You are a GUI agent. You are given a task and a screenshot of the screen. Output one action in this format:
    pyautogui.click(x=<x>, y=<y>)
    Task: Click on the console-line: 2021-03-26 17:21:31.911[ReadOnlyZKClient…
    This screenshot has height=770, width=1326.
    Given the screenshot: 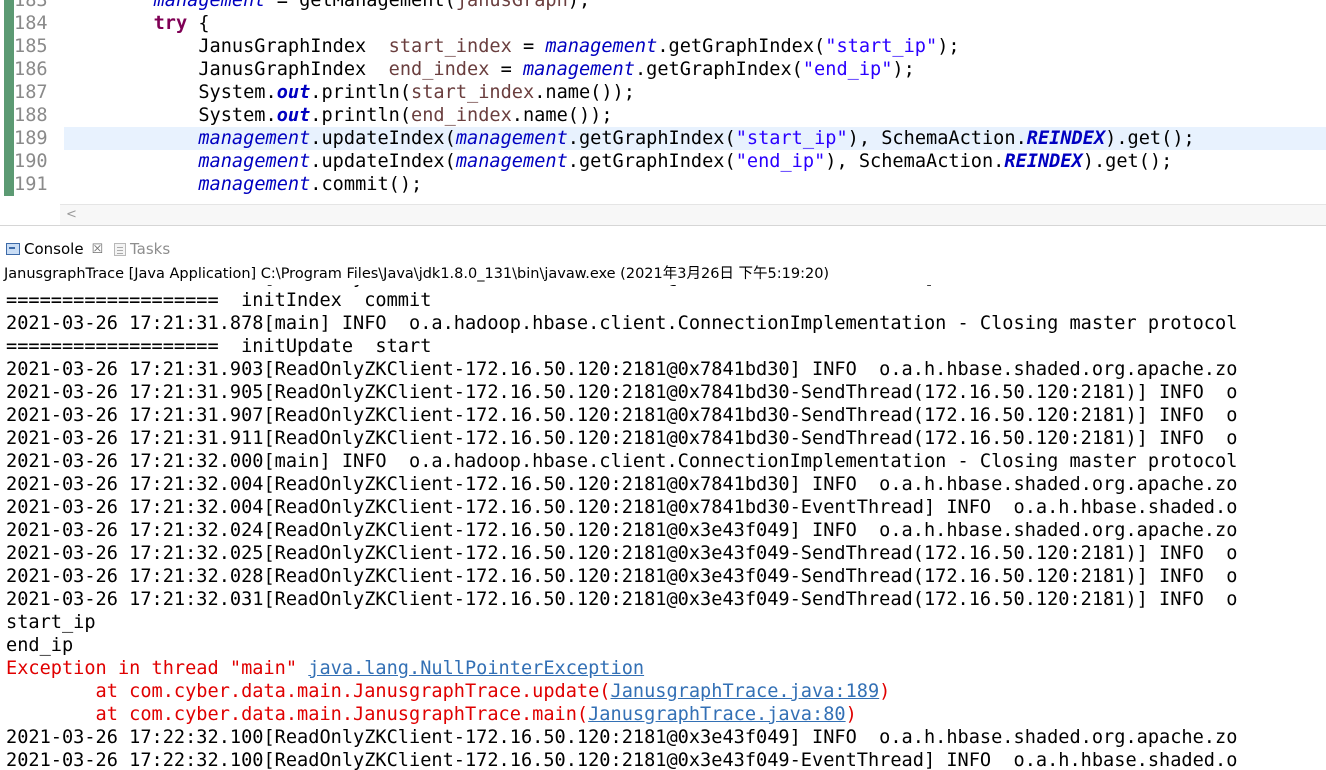 What is the action you would take?
    pyautogui.click(x=621, y=438)
    